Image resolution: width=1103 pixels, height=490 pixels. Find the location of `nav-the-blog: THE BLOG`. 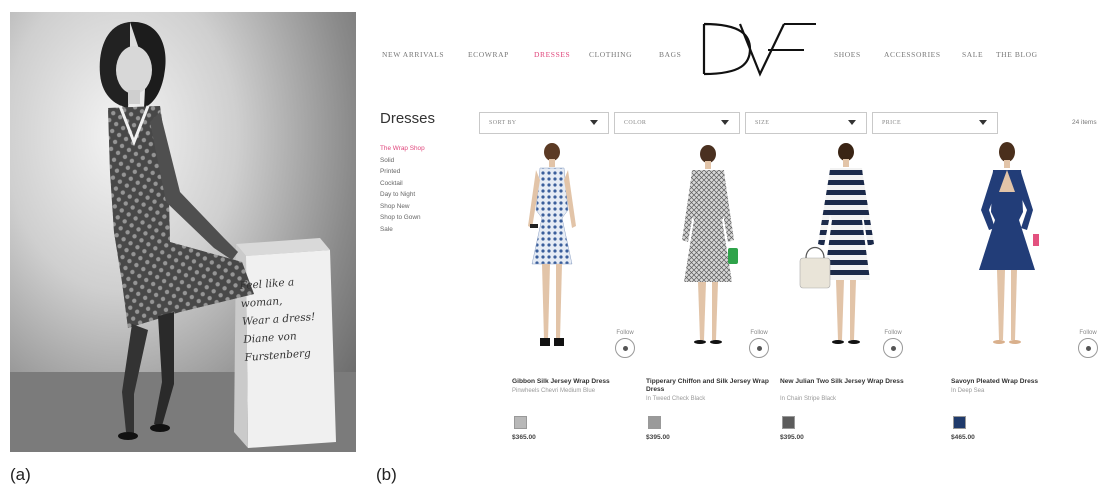

nav-the-blog: THE BLOG is located at coordinates (1017, 54).